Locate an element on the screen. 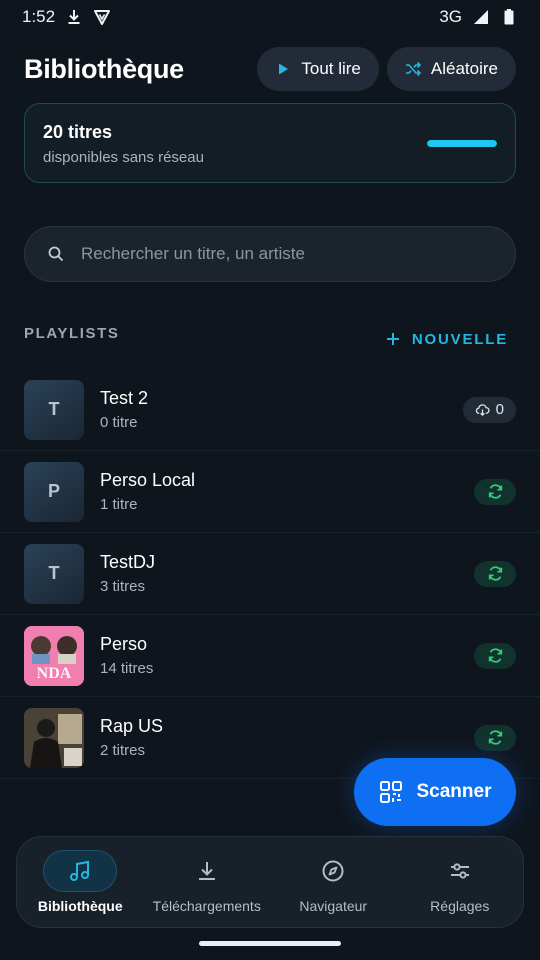 Image resolution: width=540 pixels, height=960 pixels. playlists-section-title: PLAYLISTS is located at coordinates (72, 333).